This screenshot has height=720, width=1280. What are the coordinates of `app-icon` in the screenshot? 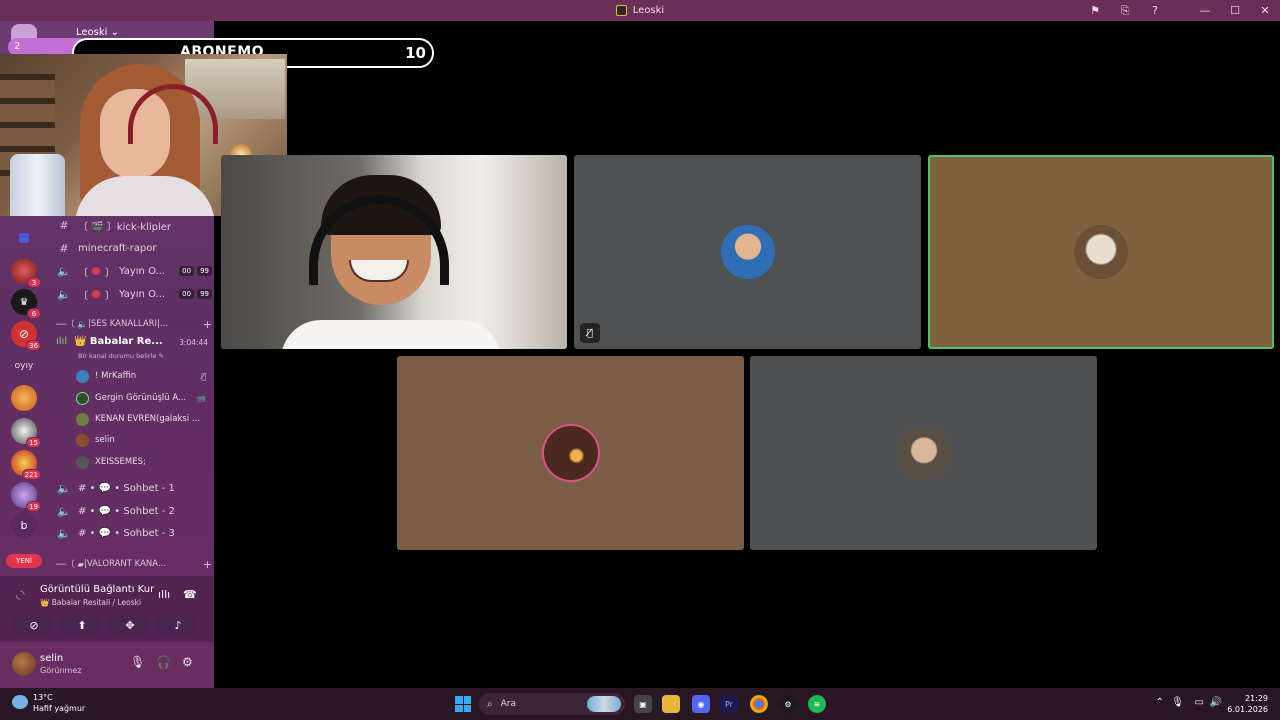 It's located at (621, 10).